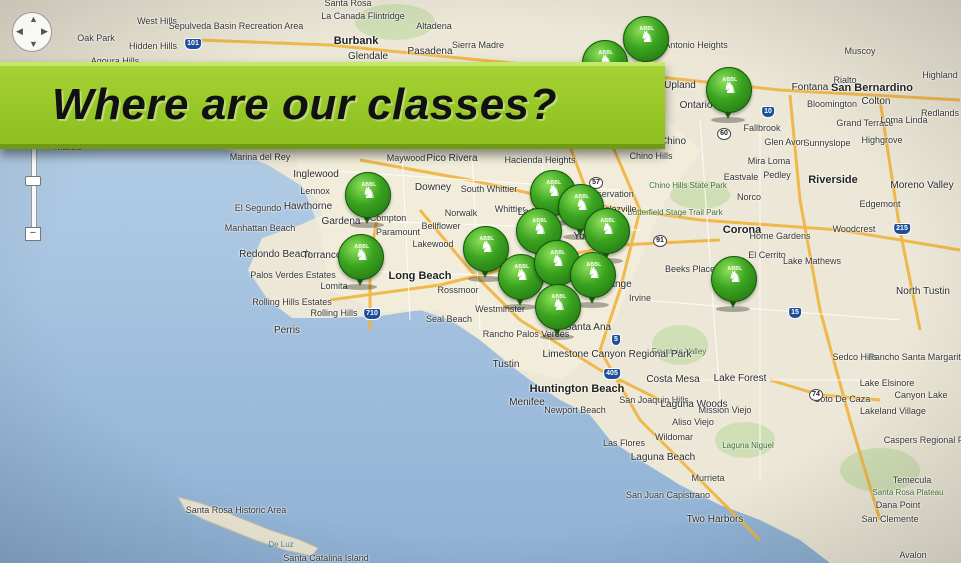 This screenshot has height=563, width=961. I want to click on place-label: Mission Viejo, so click(725, 410).